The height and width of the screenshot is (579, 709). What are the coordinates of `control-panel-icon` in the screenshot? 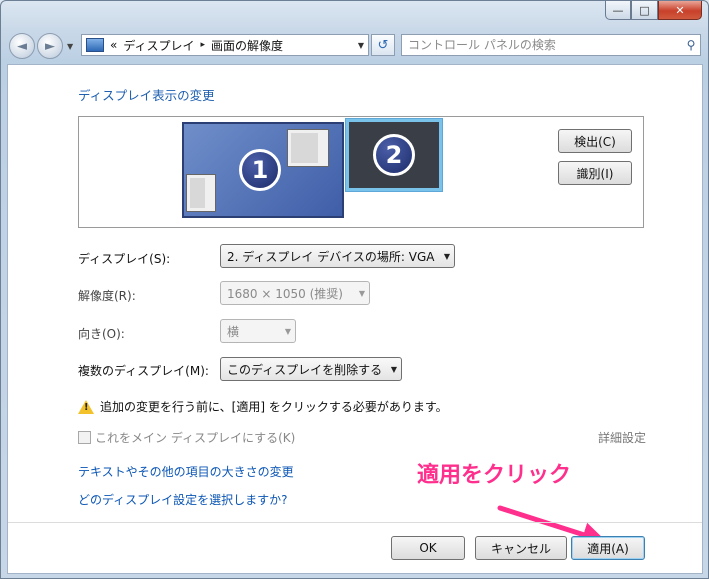 It's located at (95, 45).